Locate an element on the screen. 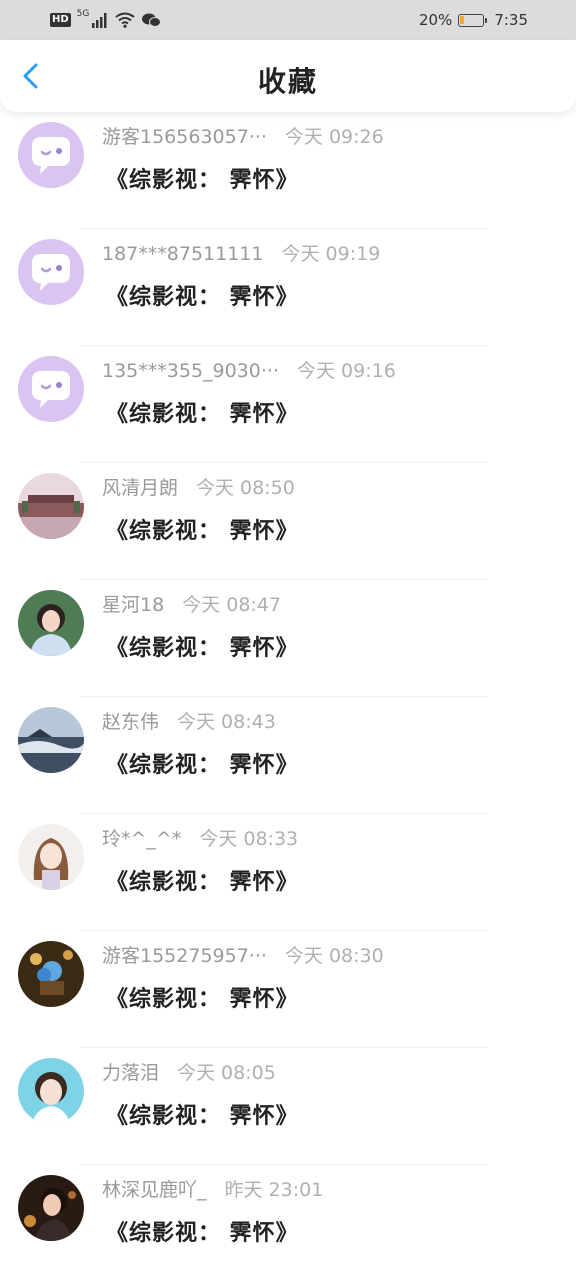  list-item: 风清月朗 今天 08:50 《综影视： 霁怀》 is located at coordinates (288, 521).